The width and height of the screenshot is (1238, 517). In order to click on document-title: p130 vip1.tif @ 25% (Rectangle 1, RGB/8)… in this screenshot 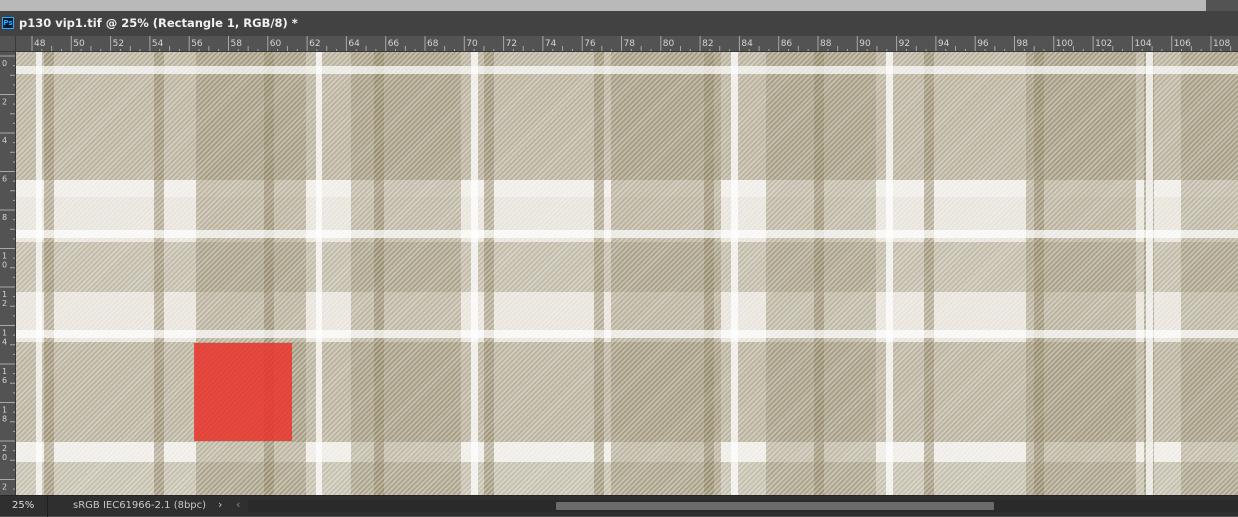, I will do `click(158, 23)`.